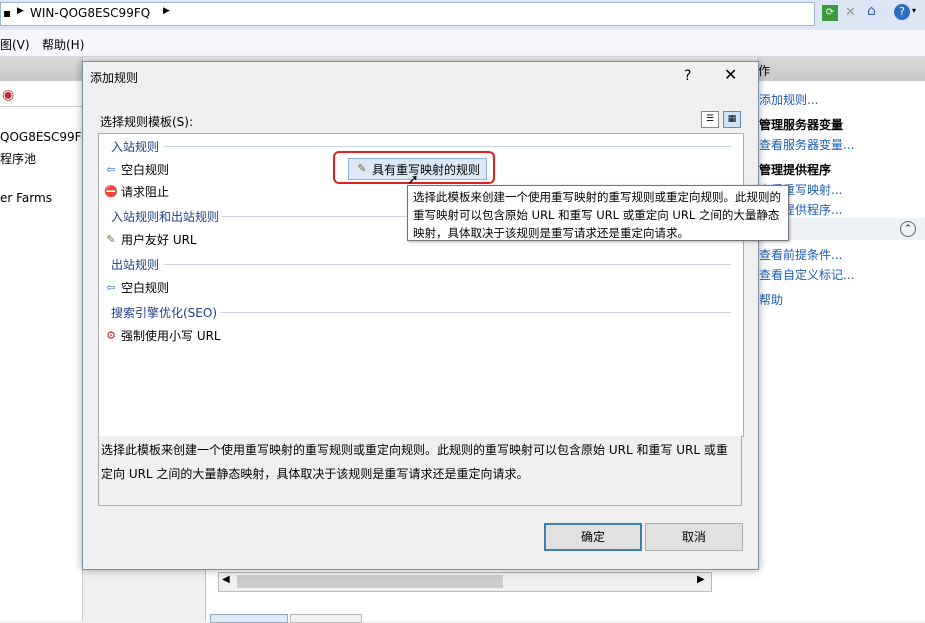  Describe the element at coordinates (710, 119) in the screenshot. I see `details-view-icon: ☰` at that location.